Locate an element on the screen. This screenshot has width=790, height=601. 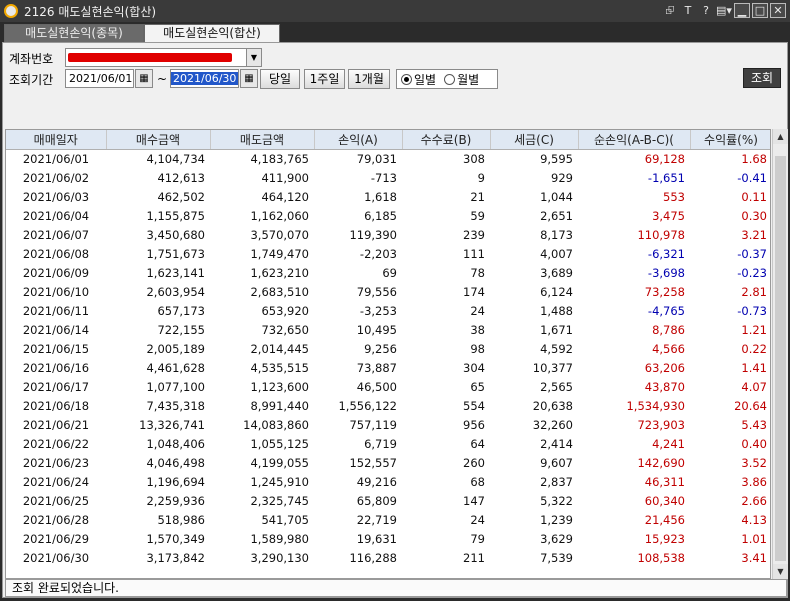
table-cell: 3,290,130 is located at coordinates (279, 557).